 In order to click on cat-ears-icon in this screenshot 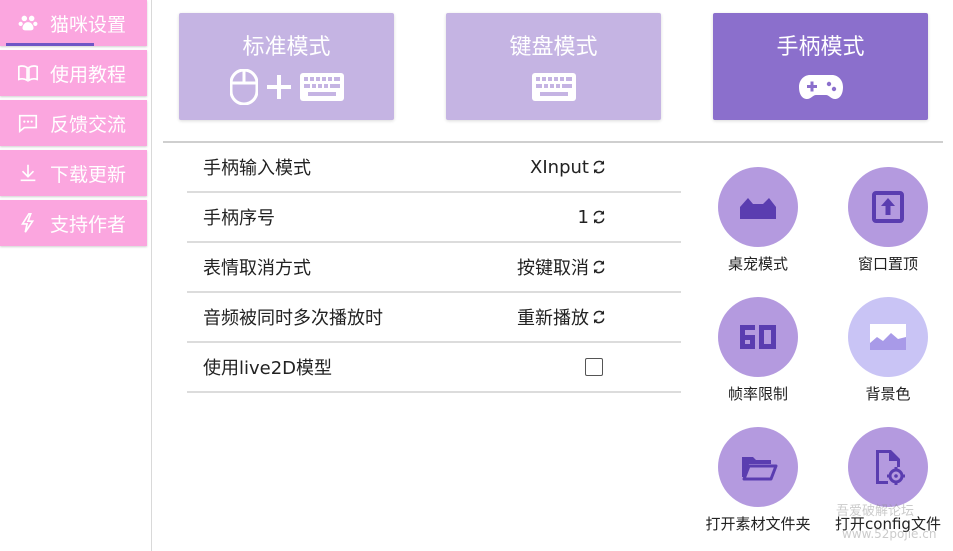, I will do `click(758, 208)`.